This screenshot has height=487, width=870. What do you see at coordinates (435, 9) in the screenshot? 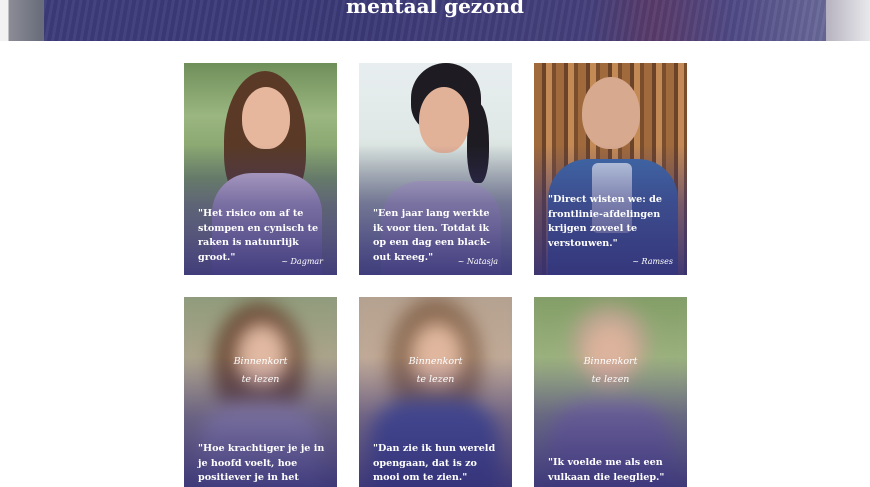
I see `hero-title: mentaal gezond` at bounding box center [435, 9].